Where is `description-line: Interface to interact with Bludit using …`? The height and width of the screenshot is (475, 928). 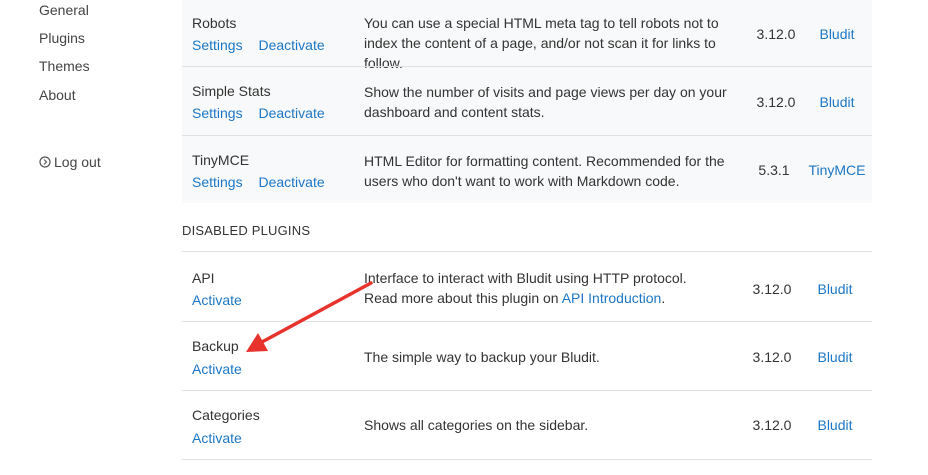
description-line: Interface to interact with Bludit using … is located at coordinates (525, 278).